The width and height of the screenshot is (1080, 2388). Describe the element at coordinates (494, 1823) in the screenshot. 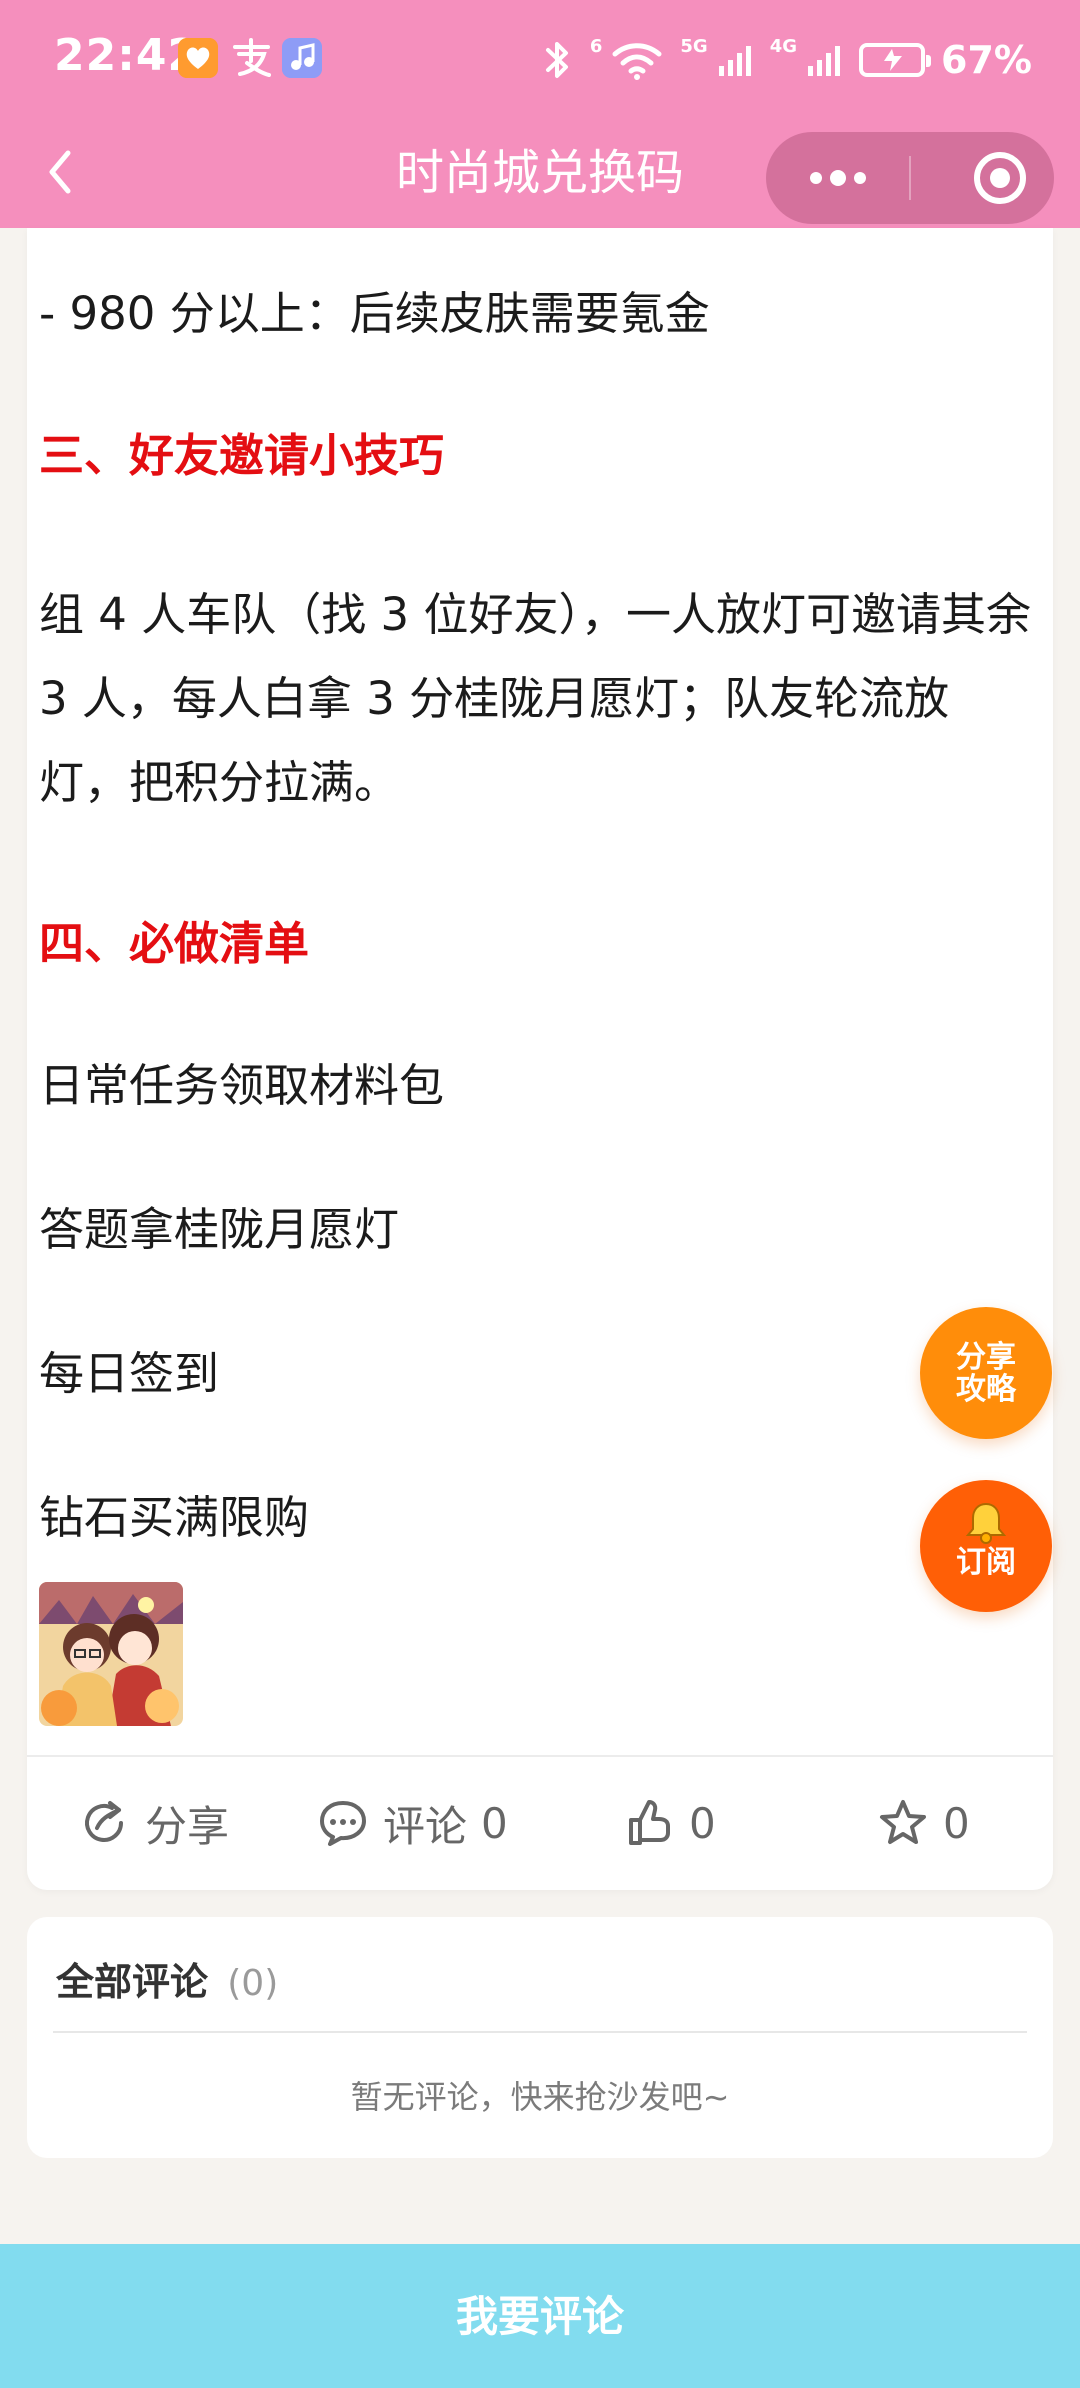

I see `comment-count: 0` at that location.